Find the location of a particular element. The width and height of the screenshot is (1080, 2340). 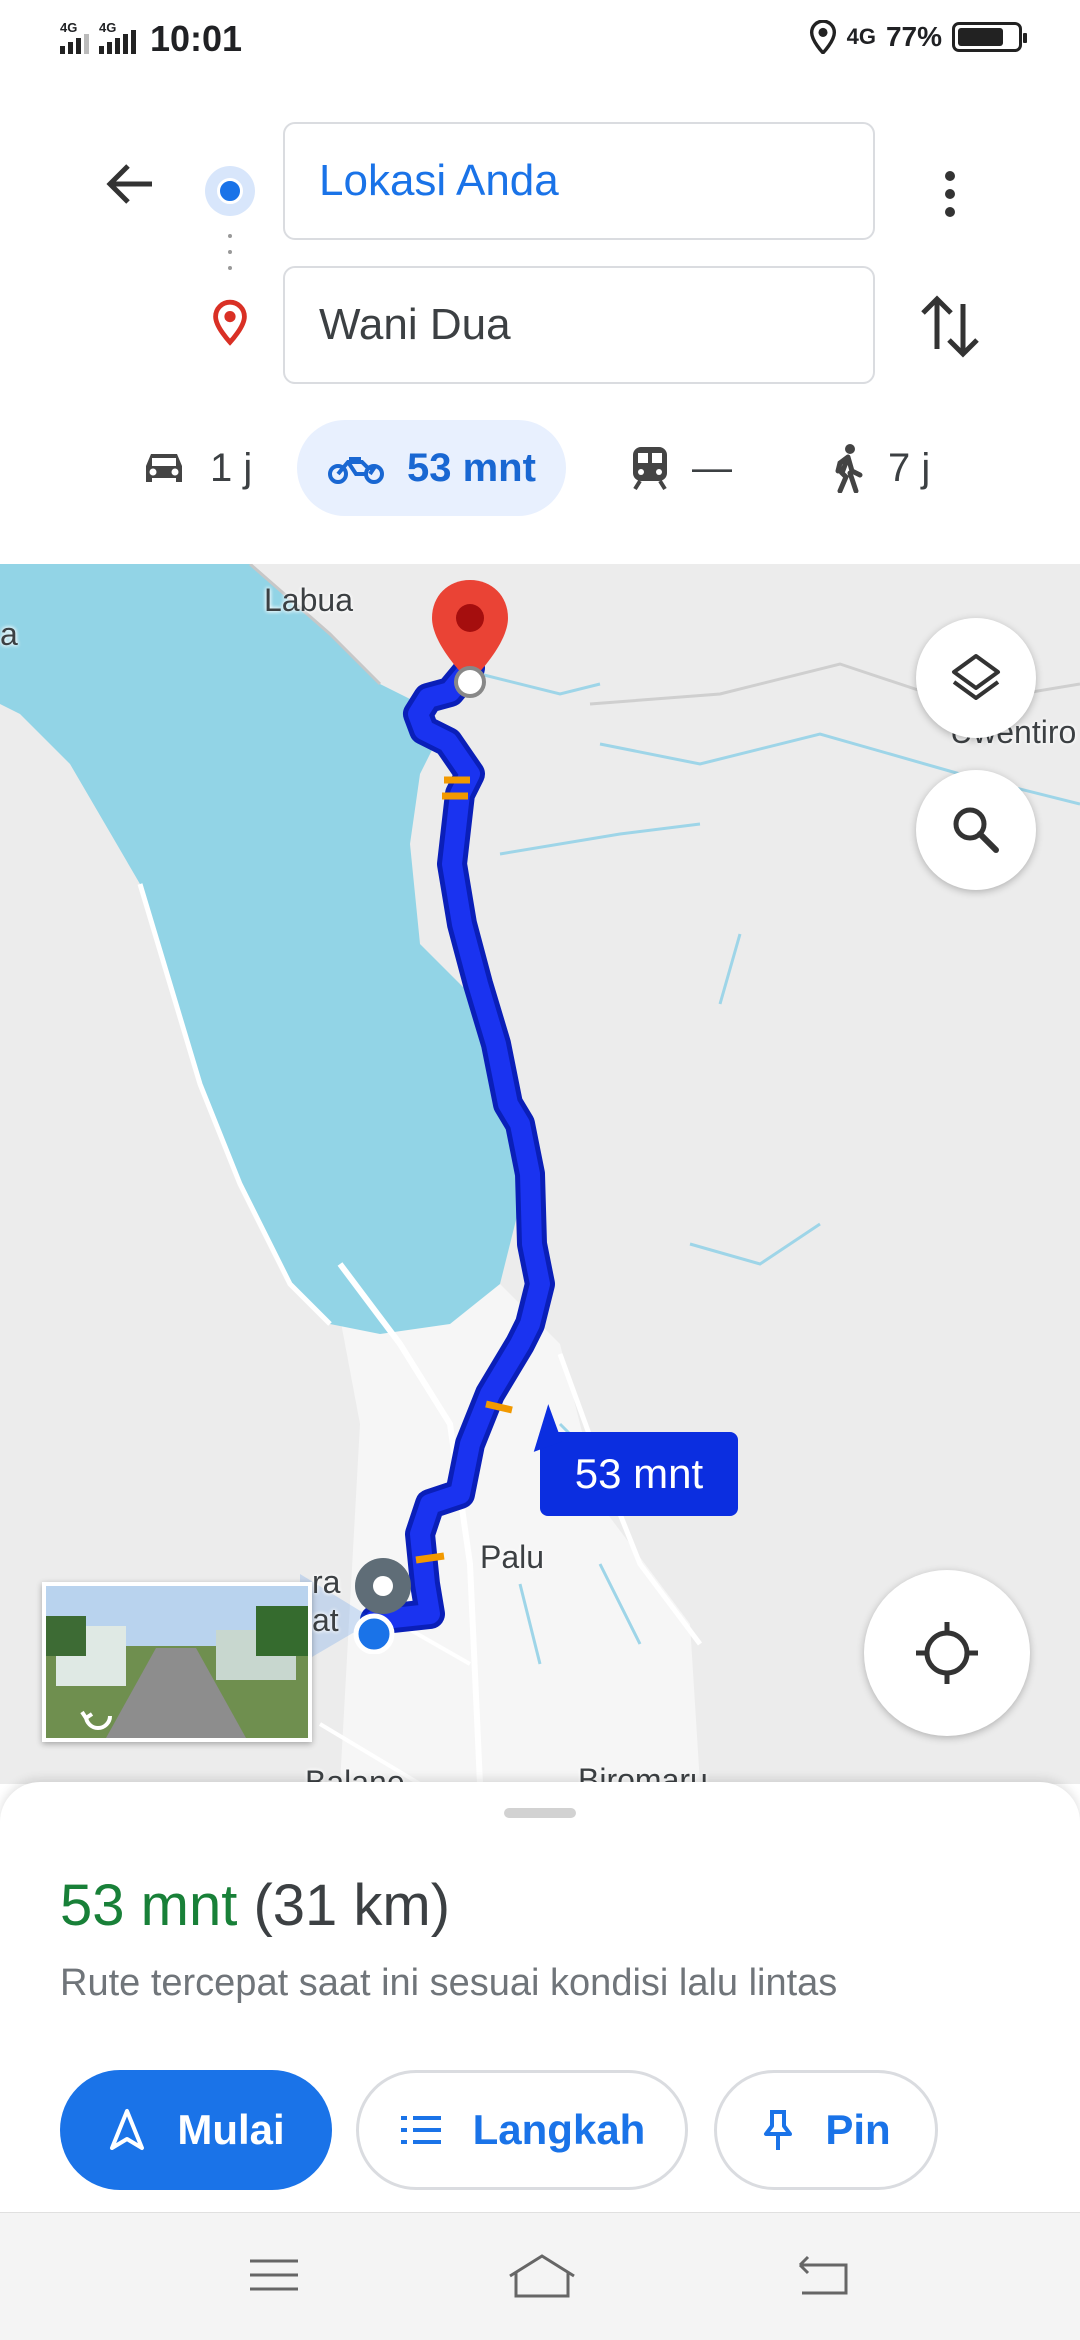

swap-button is located at coordinates (950, 326).